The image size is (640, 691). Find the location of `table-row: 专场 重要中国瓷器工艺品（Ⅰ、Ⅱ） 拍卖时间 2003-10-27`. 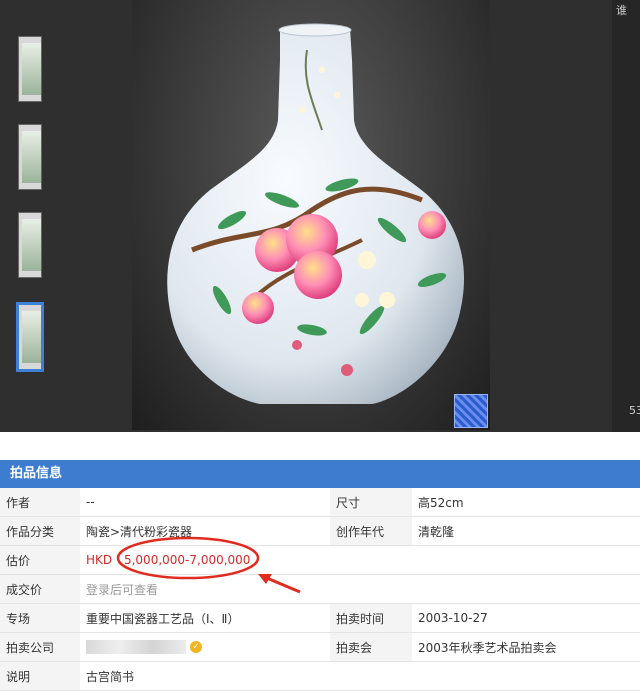

table-row: 专场 重要中国瓷器工艺品（Ⅰ、Ⅱ） 拍卖时间 2003-10-27 is located at coordinates (320, 618).